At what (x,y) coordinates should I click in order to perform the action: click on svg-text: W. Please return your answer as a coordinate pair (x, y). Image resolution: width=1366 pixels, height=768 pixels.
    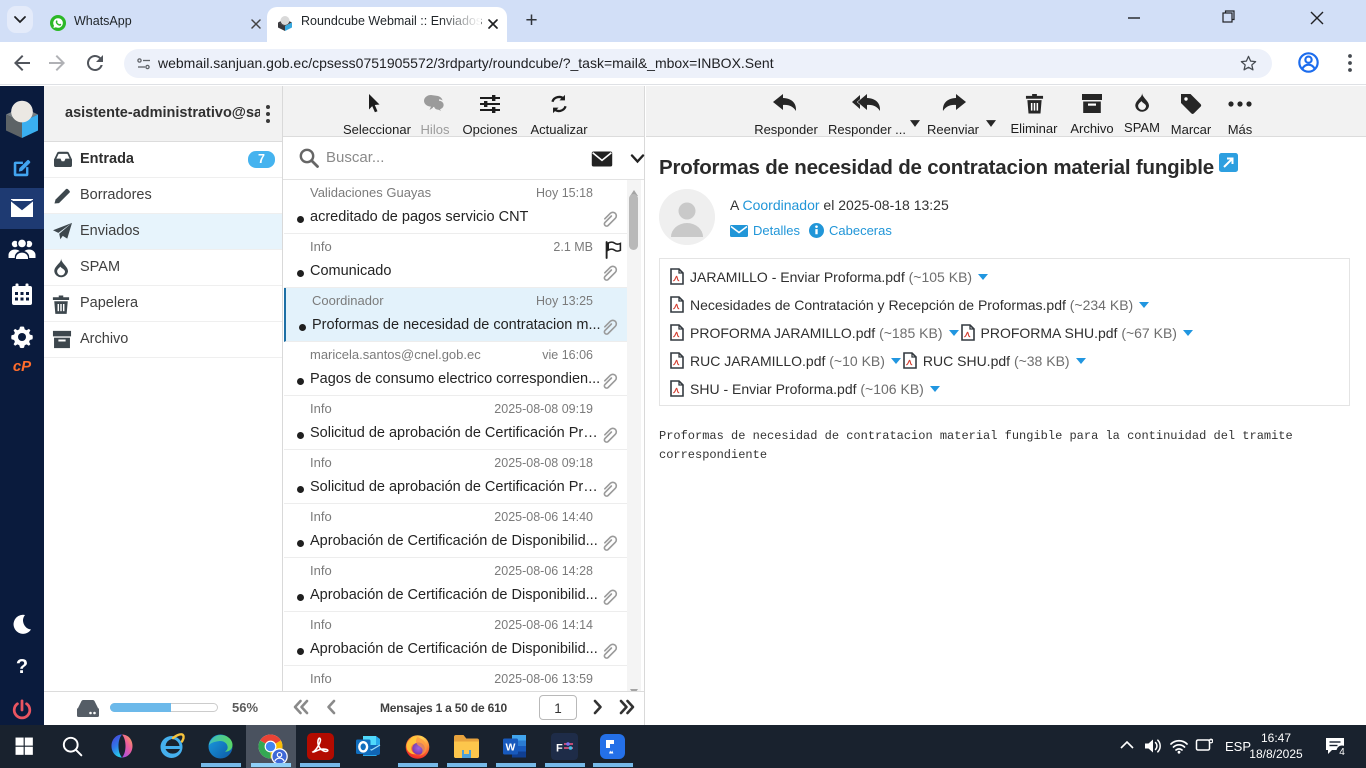
    Looking at the image, I should click on (511, 748).